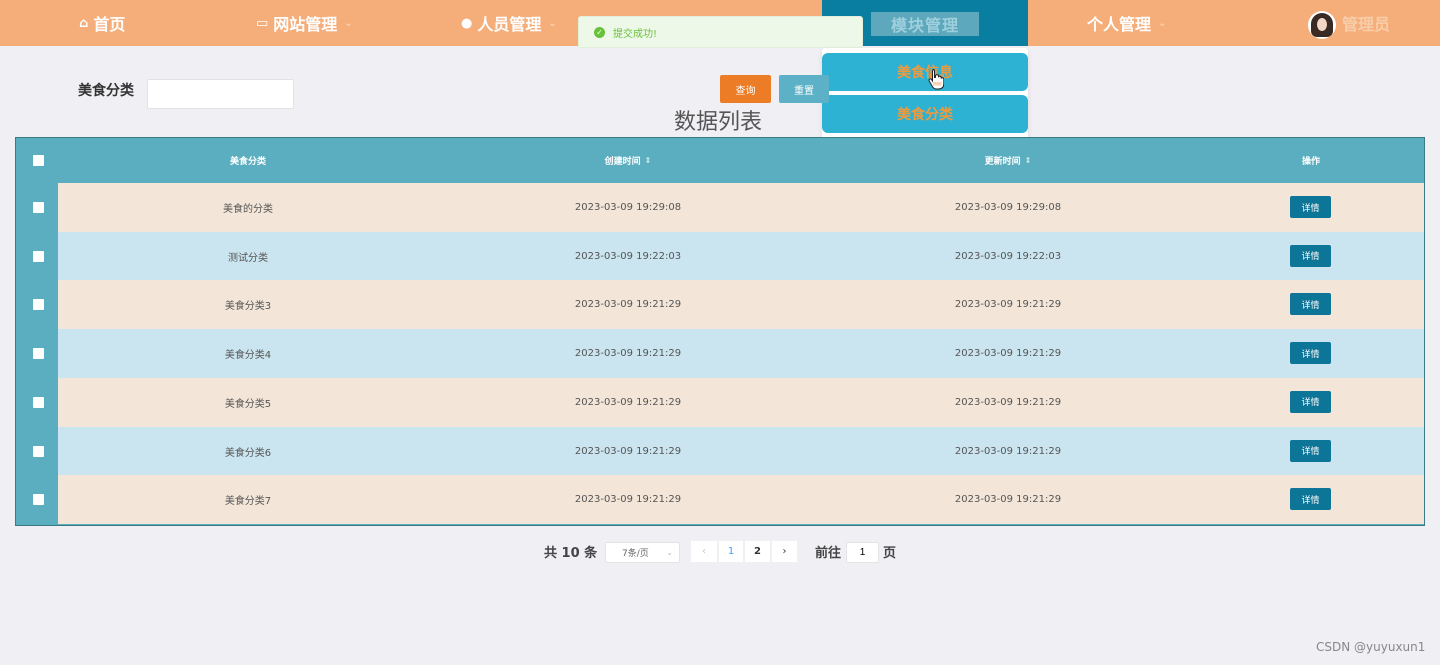  What do you see at coordinates (925, 24) in the screenshot?
I see `nav-module-label: 模块管理` at bounding box center [925, 24].